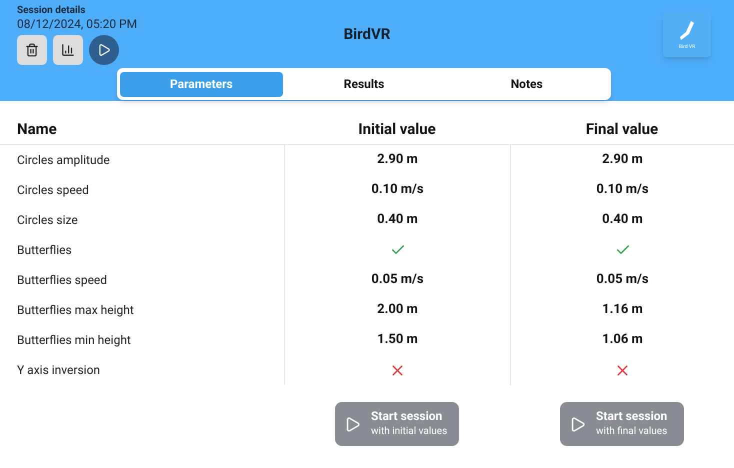 This screenshot has width=734, height=468. What do you see at coordinates (63, 160) in the screenshot?
I see `parameter-name: Circles amplitude` at bounding box center [63, 160].